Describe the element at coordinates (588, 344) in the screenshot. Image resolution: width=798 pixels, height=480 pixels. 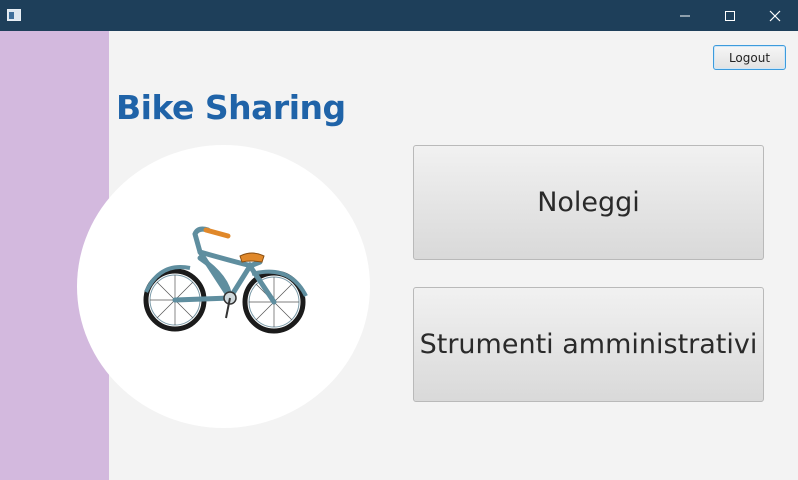
I see `admin-tools-button: Strumenti amministrativi` at that location.